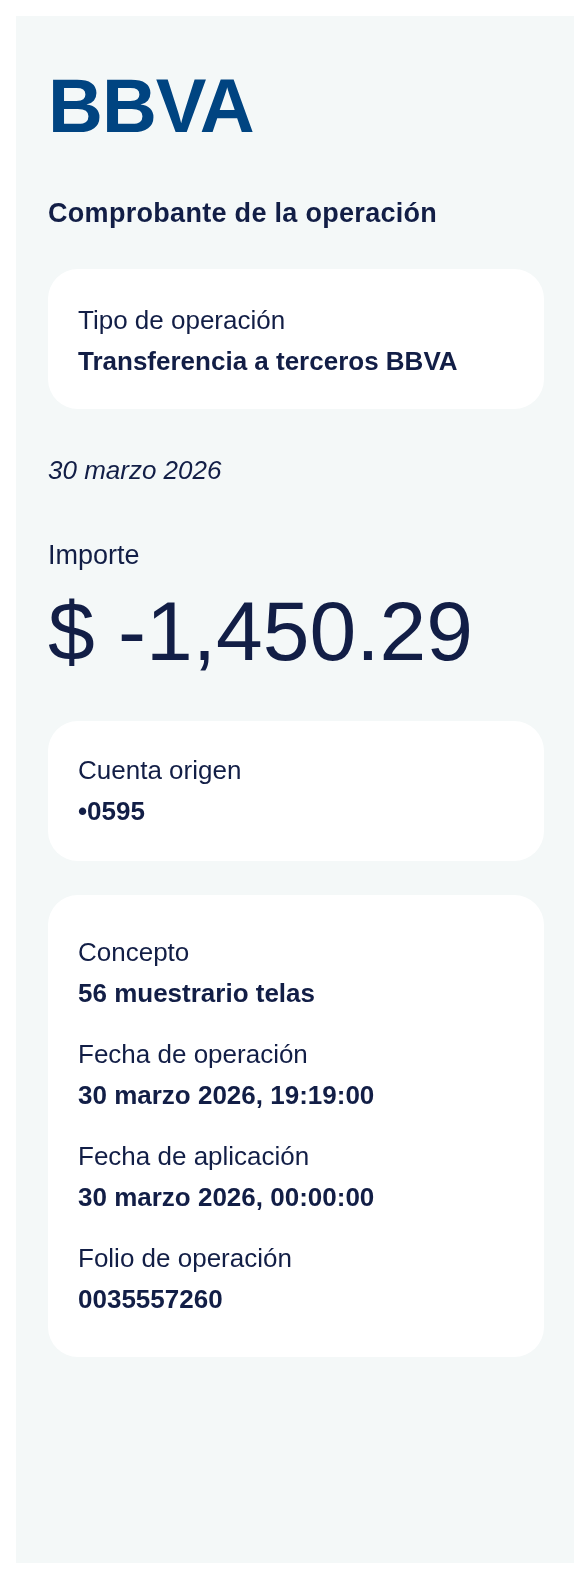 The width and height of the screenshot is (584, 1596). Describe the element at coordinates (151, 106) in the screenshot. I see `bank-logo: BBVA` at that location.